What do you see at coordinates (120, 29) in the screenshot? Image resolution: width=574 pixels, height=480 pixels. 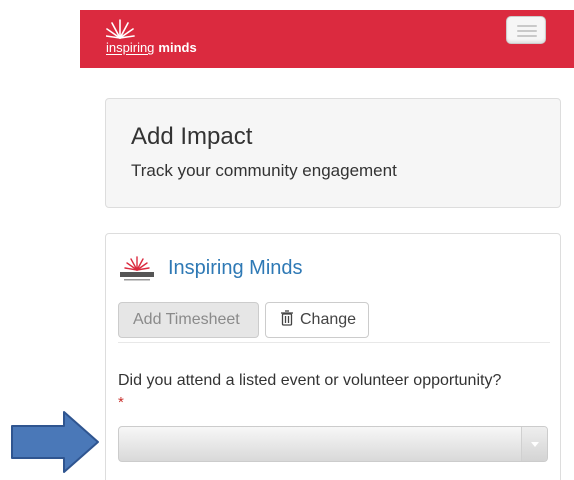 I see `sunburst-logo-icon` at bounding box center [120, 29].